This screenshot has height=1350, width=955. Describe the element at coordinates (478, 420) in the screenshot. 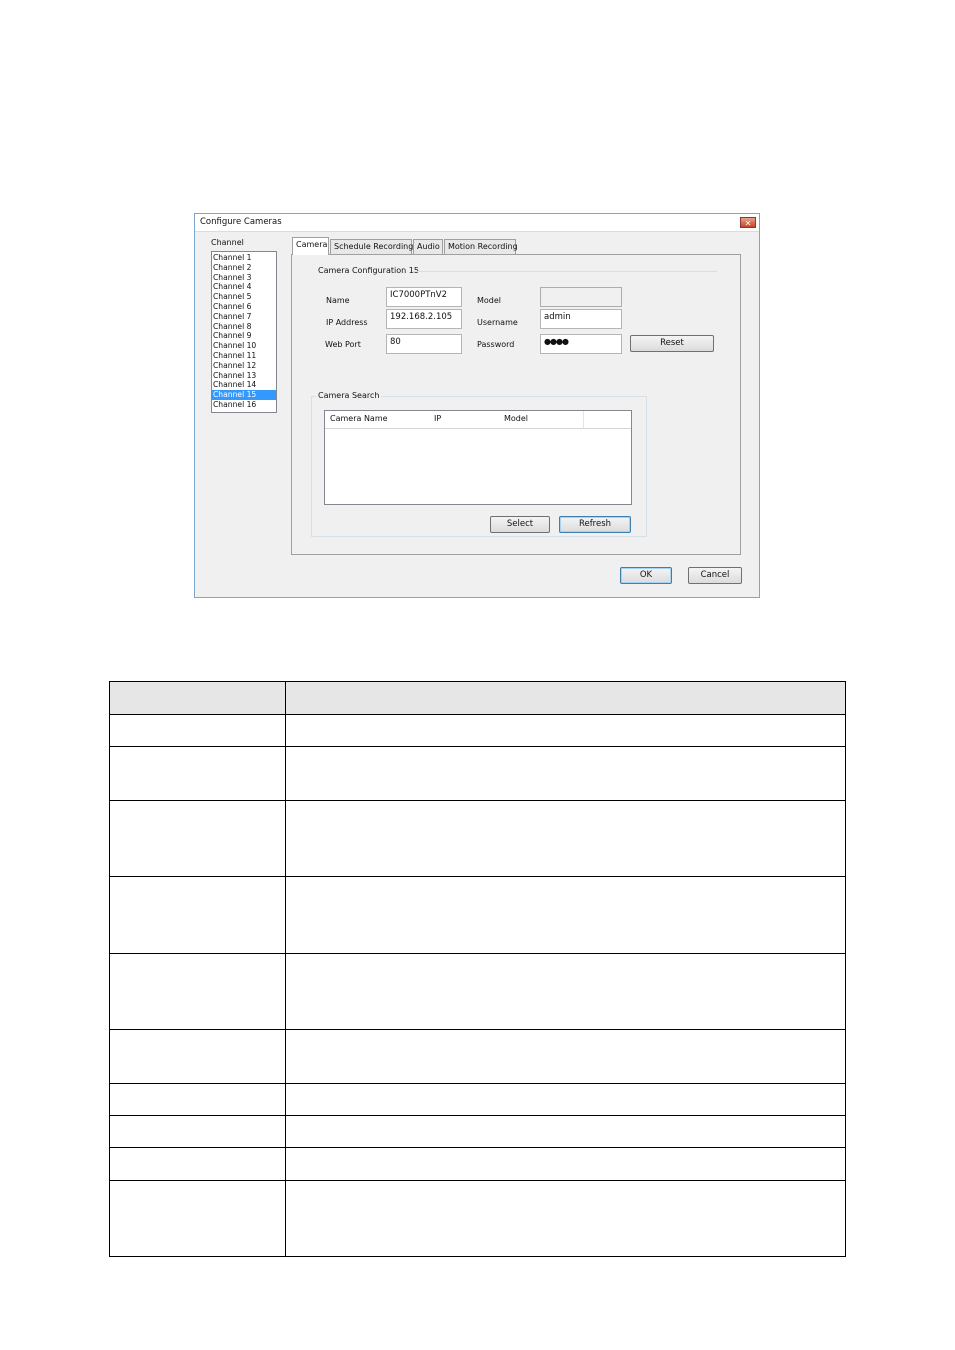

I see `results-header: Camera Name IP Model` at that location.